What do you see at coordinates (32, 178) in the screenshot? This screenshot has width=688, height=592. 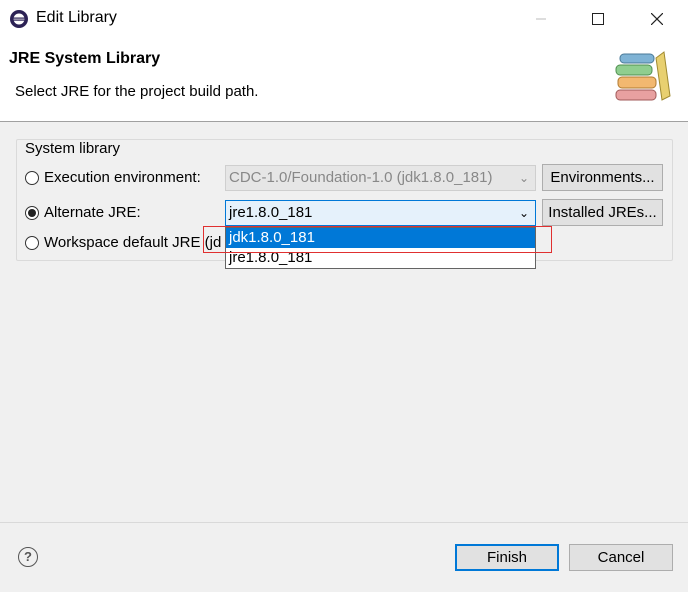 I see `execution-environment-radio` at bounding box center [32, 178].